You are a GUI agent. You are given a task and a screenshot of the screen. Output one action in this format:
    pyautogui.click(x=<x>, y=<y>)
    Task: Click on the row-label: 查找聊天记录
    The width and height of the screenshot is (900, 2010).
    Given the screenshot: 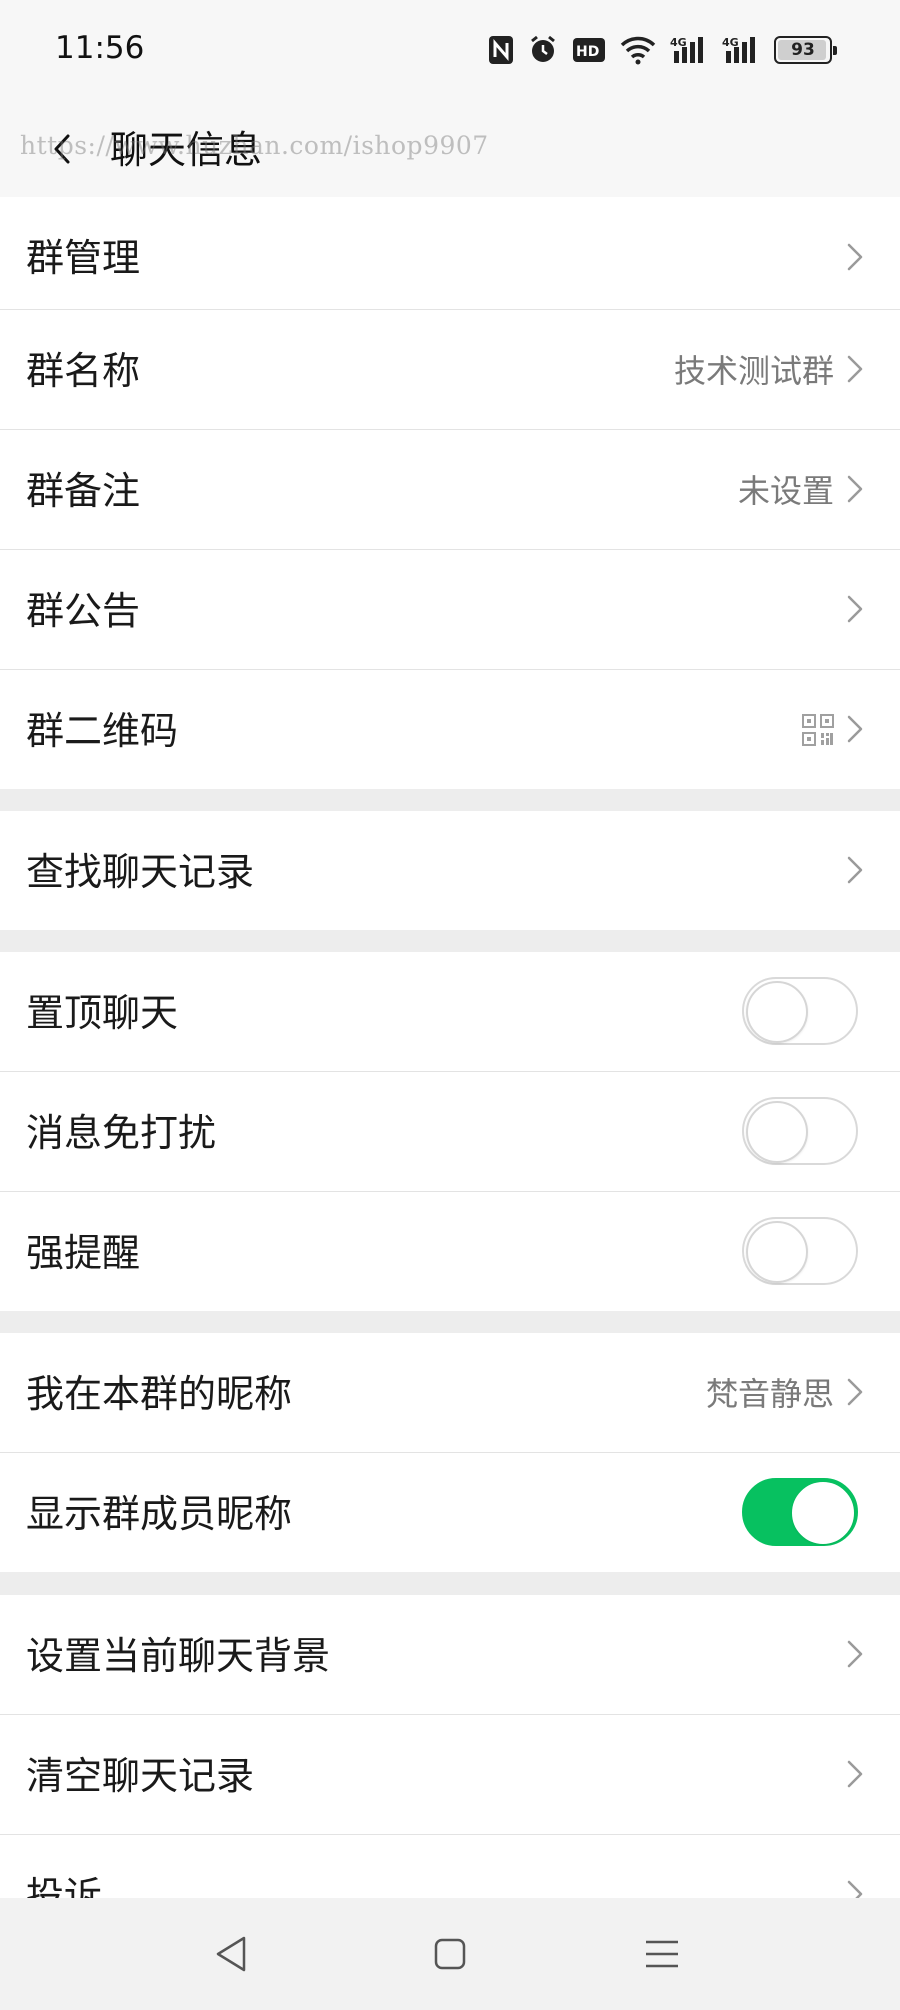 What is the action you would take?
    pyautogui.click(x=140, y=872)
    